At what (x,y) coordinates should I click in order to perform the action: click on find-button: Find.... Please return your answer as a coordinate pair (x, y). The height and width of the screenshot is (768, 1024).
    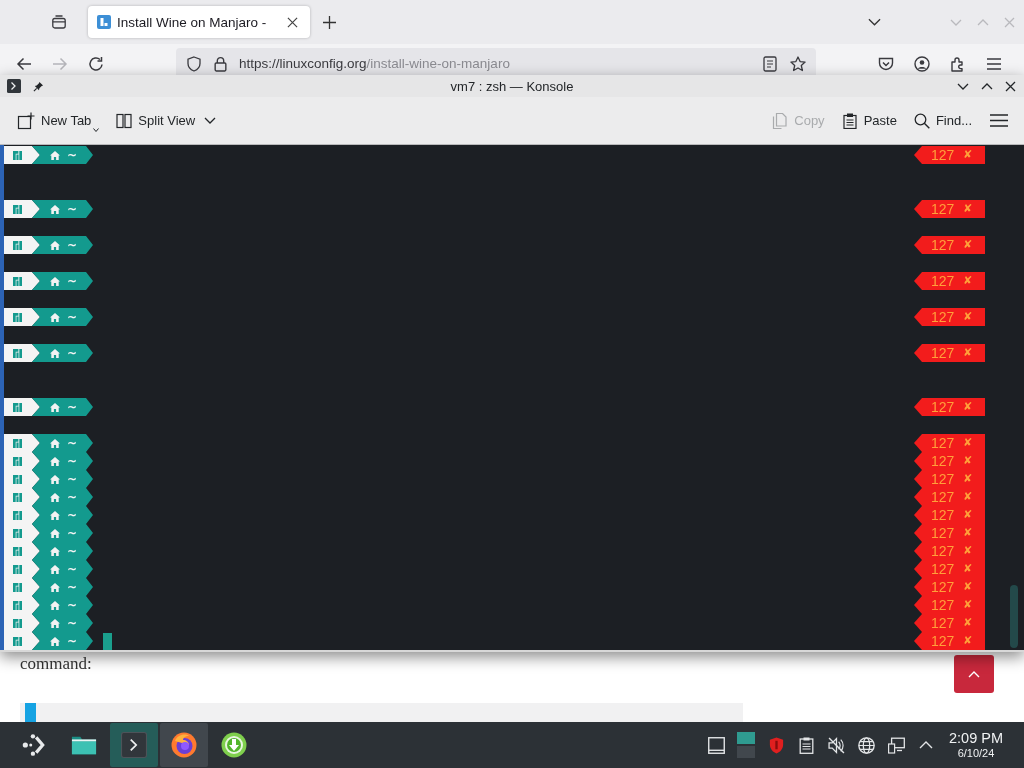
    Looking at the image, I should click on (942, 120).